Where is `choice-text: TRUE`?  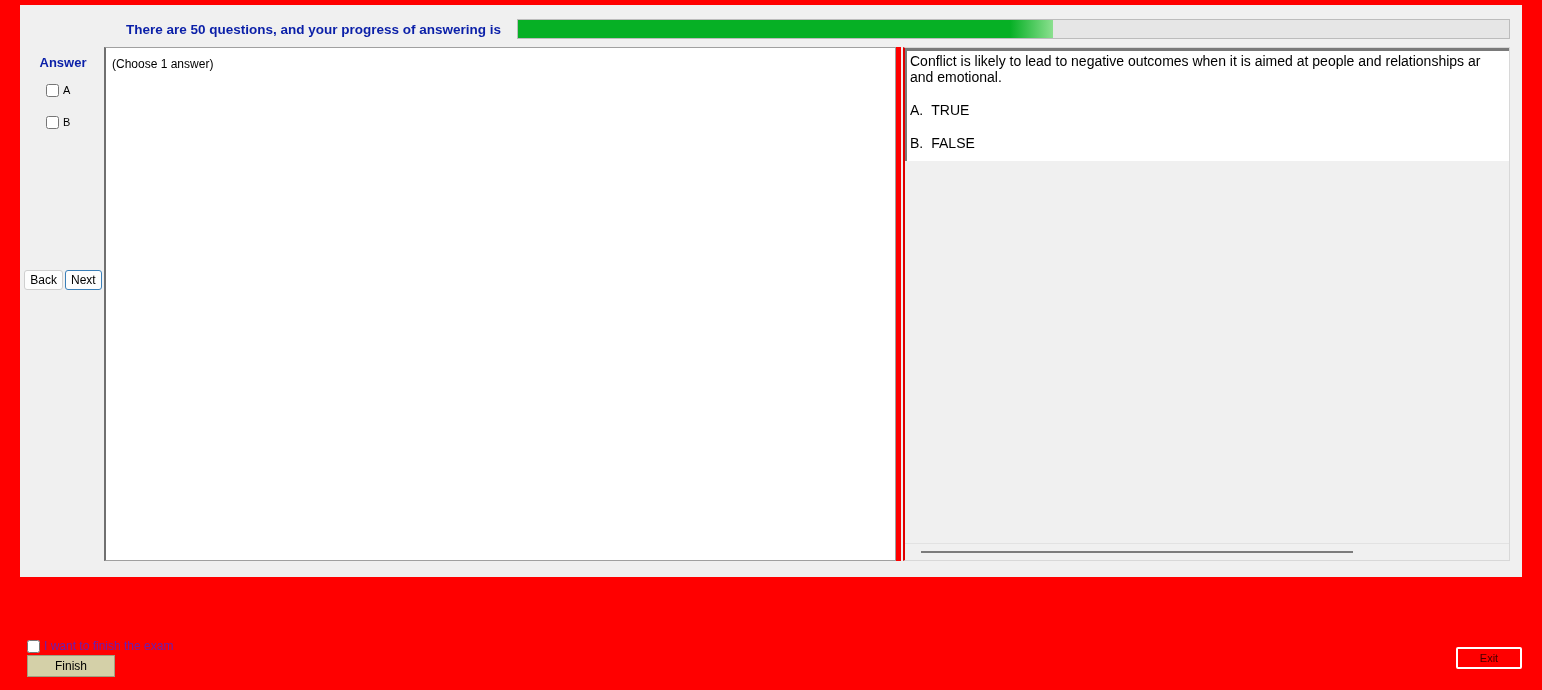 choice-text: TRUE is located at coordinates (950, 110).